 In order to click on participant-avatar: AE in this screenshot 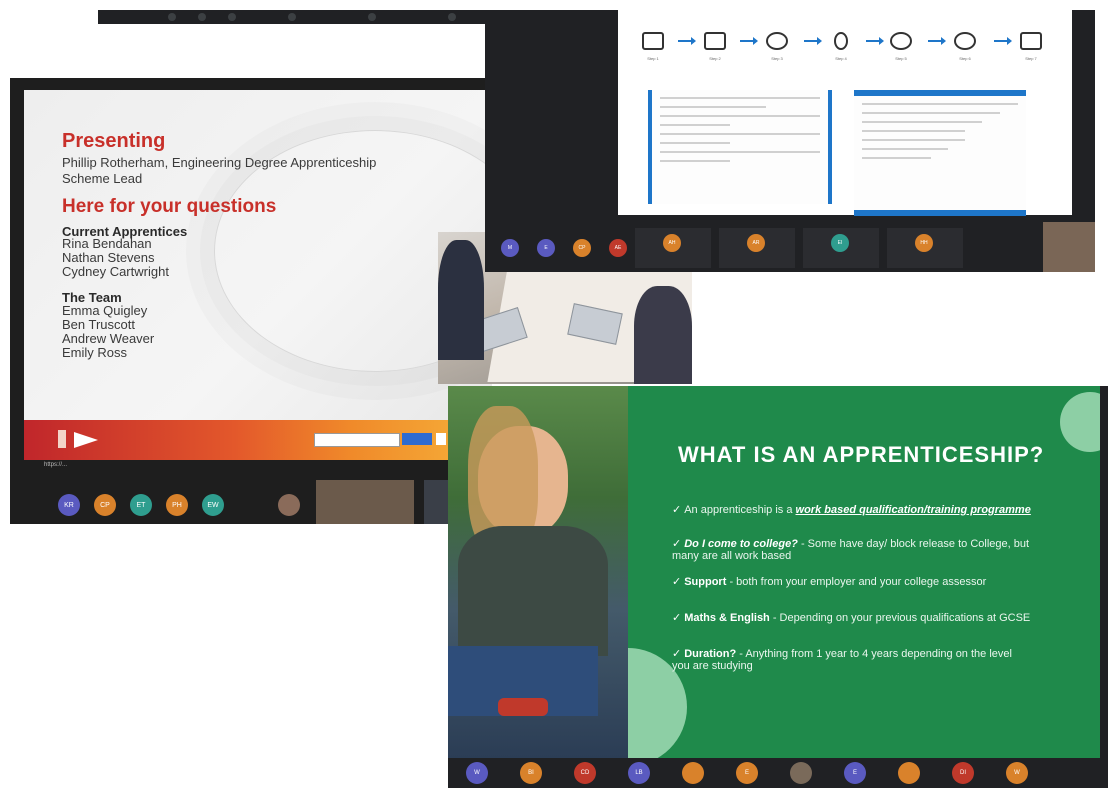, I will do `click(618, 248)`.